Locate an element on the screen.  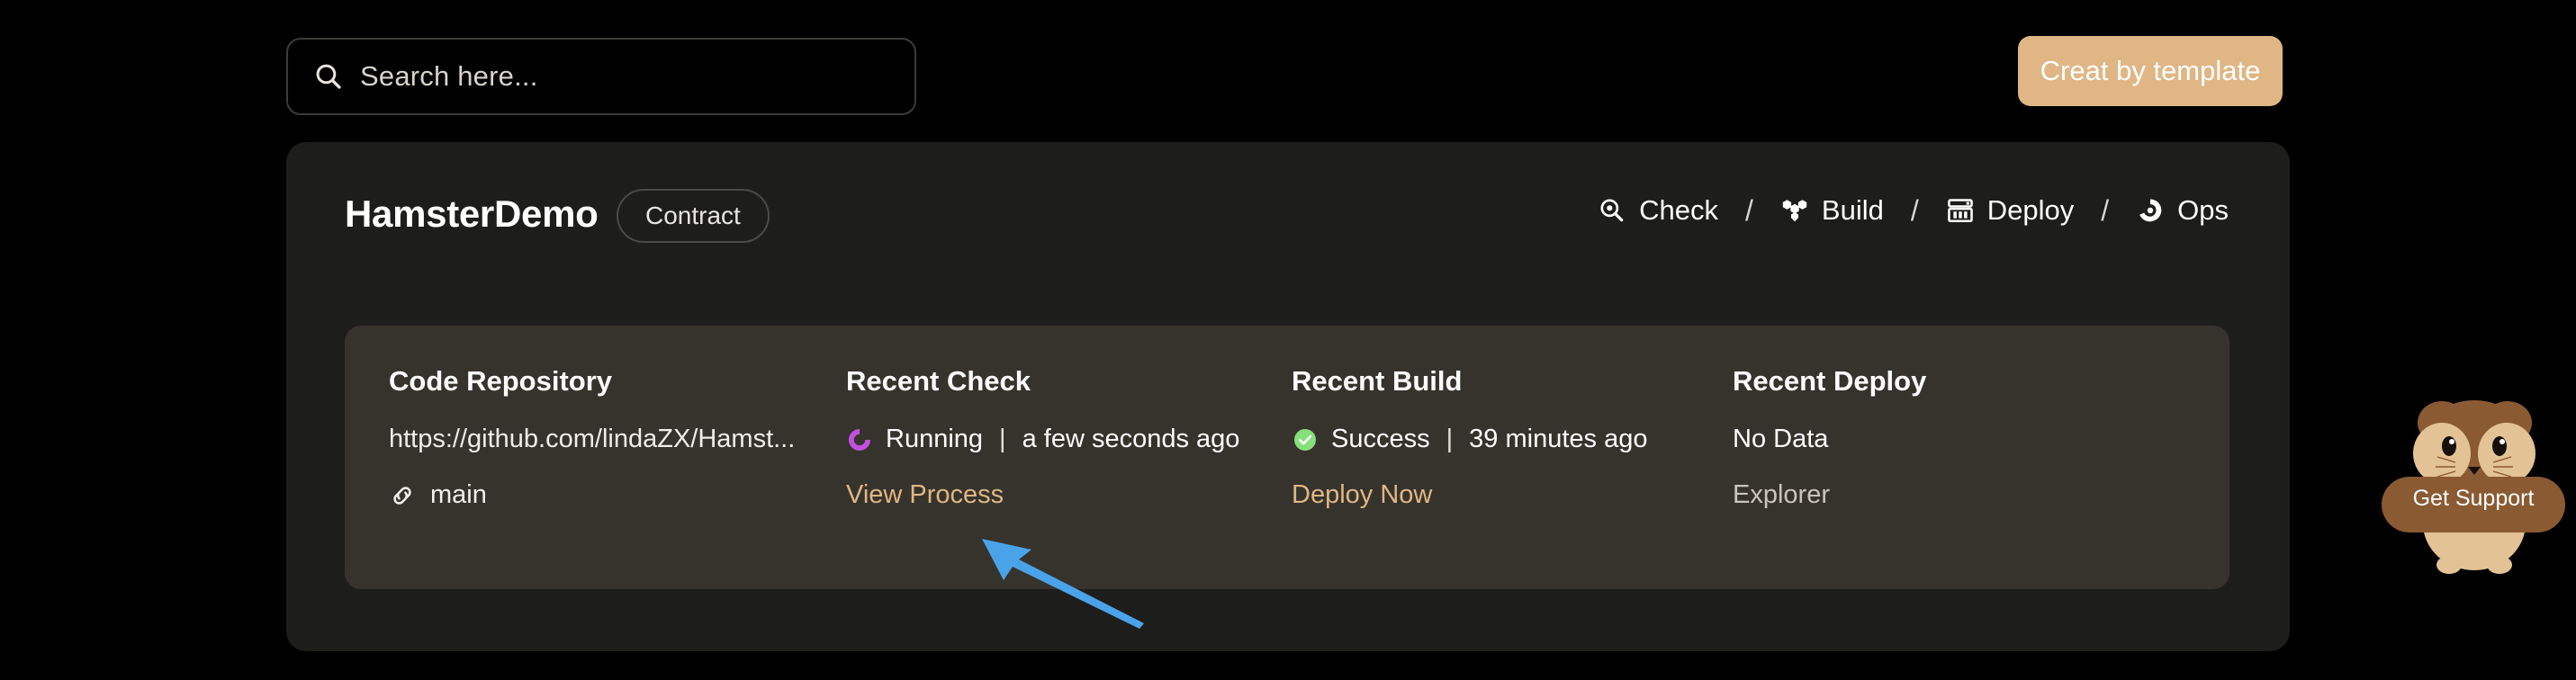
check-action-row: View Process is located at coordinates (1069, 495).